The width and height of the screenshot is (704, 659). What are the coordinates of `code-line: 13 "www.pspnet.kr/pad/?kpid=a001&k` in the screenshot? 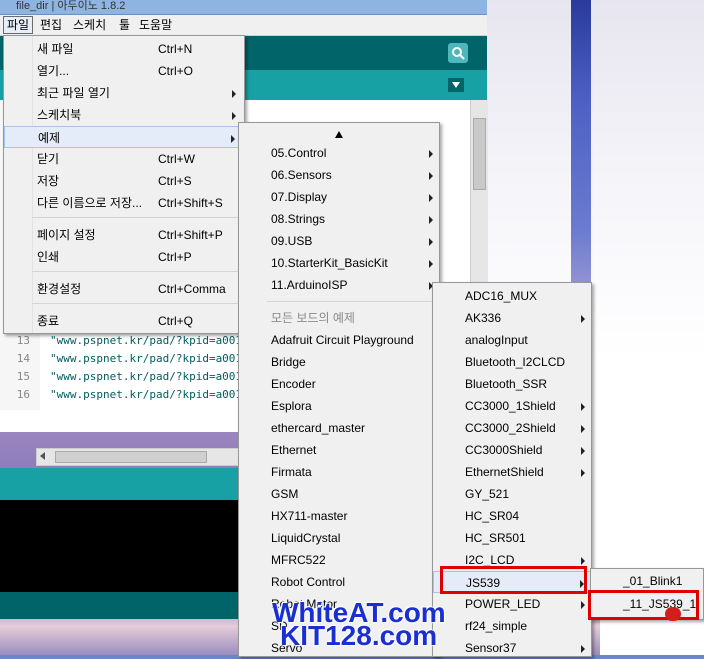 It's located at (128, 340).